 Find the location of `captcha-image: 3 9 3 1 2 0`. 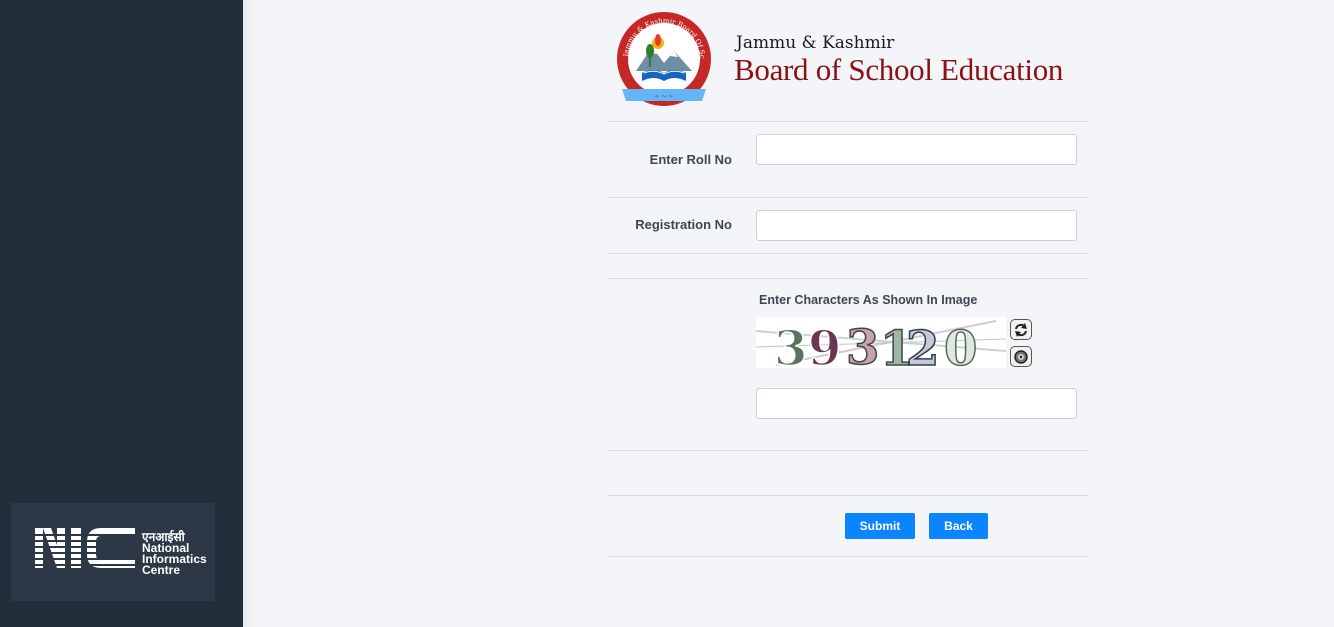

captcha-image: 3 9 3 1 2 0 is located at coordinates (881, 342).